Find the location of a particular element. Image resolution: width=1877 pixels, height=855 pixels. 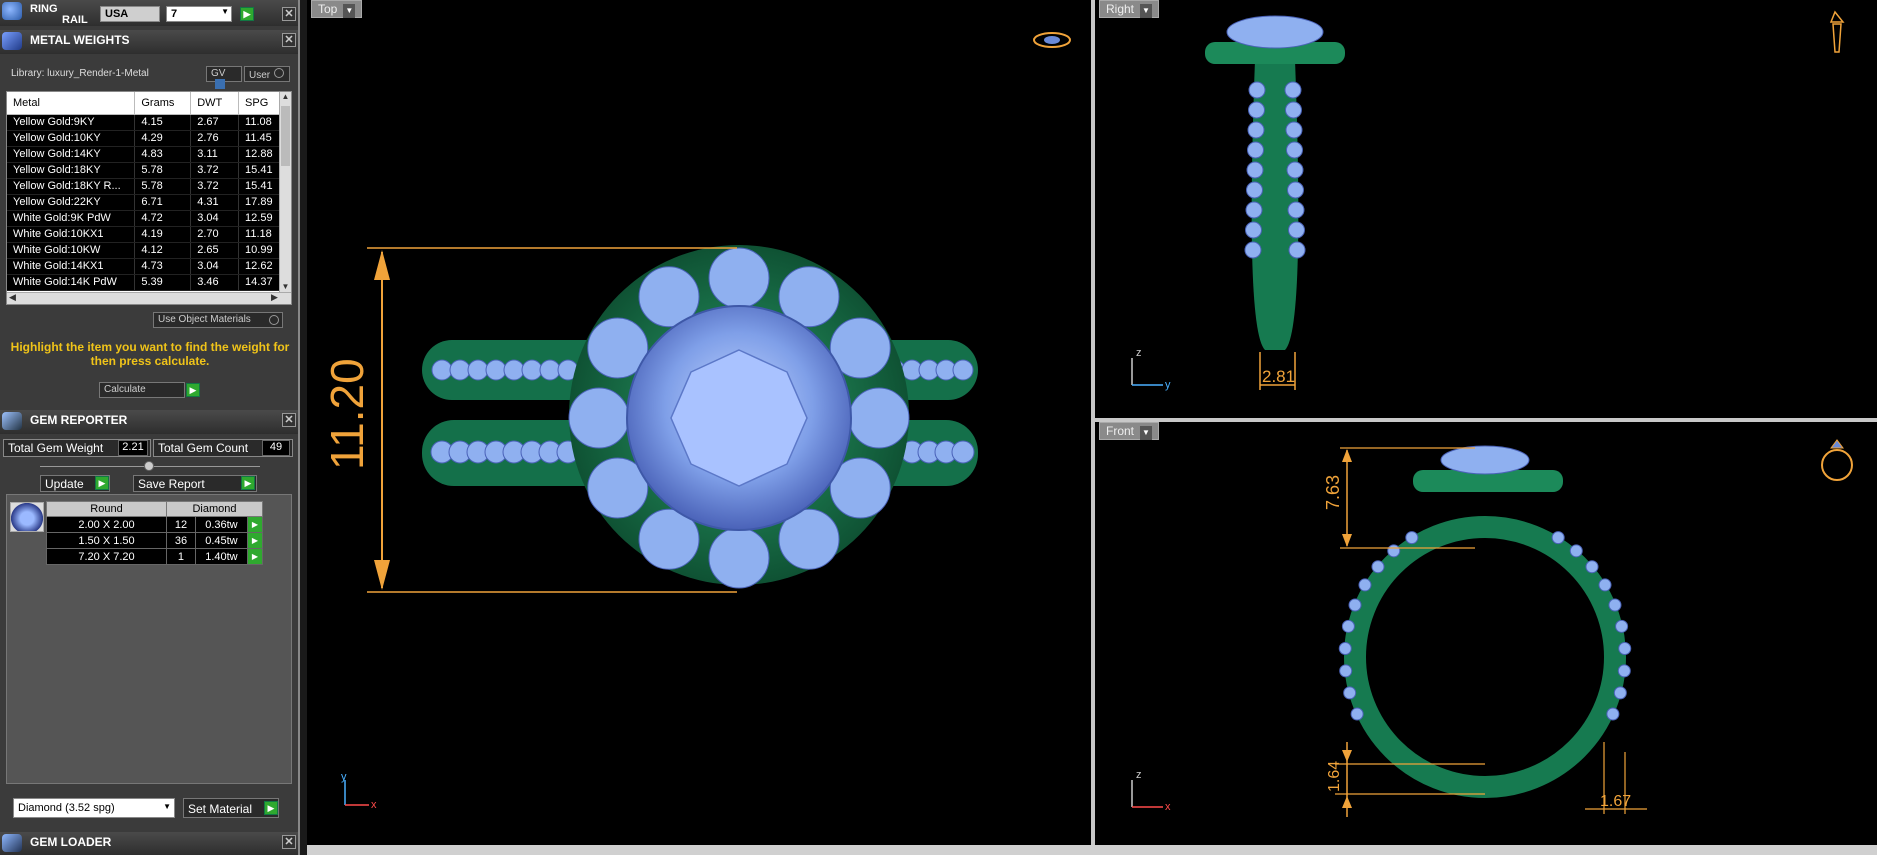

front-view-menu: Front ▼ is located at coordinates (1129, 431).